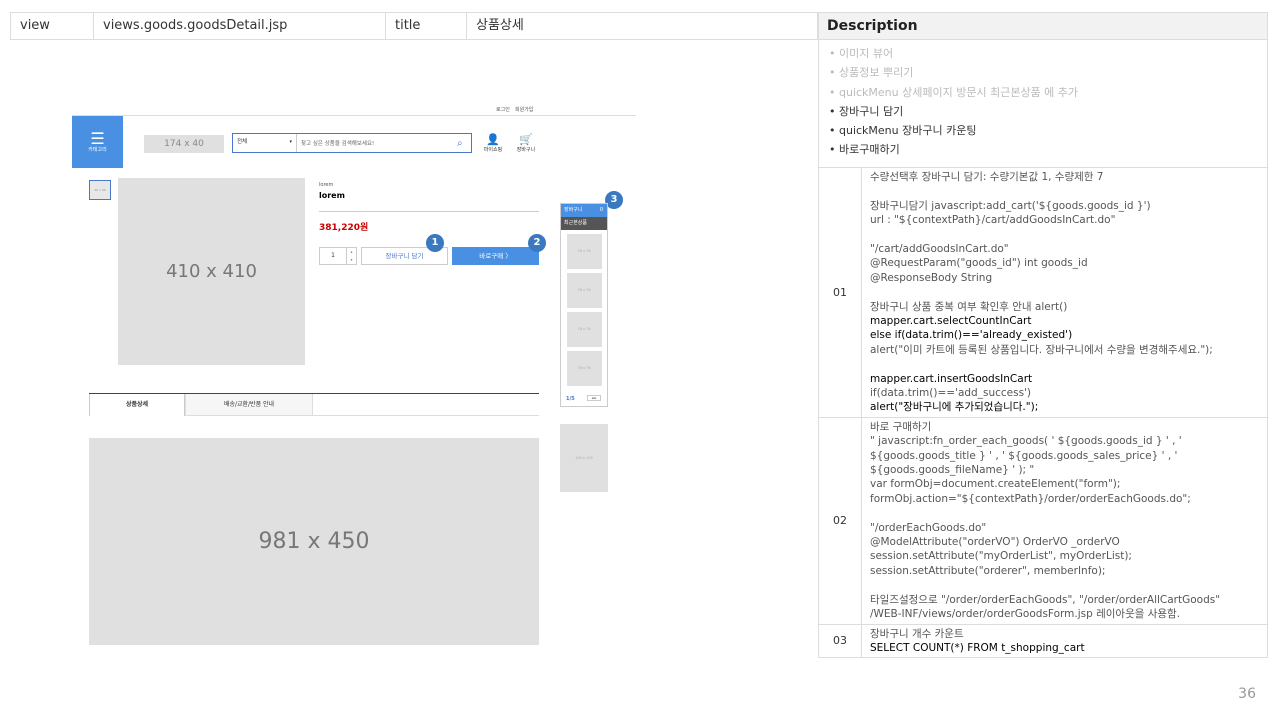  What do you see at coordinates (931, 277) in the screenshot?
I see `row-line: @ResponseBody String` at bounding box center [931, 277].